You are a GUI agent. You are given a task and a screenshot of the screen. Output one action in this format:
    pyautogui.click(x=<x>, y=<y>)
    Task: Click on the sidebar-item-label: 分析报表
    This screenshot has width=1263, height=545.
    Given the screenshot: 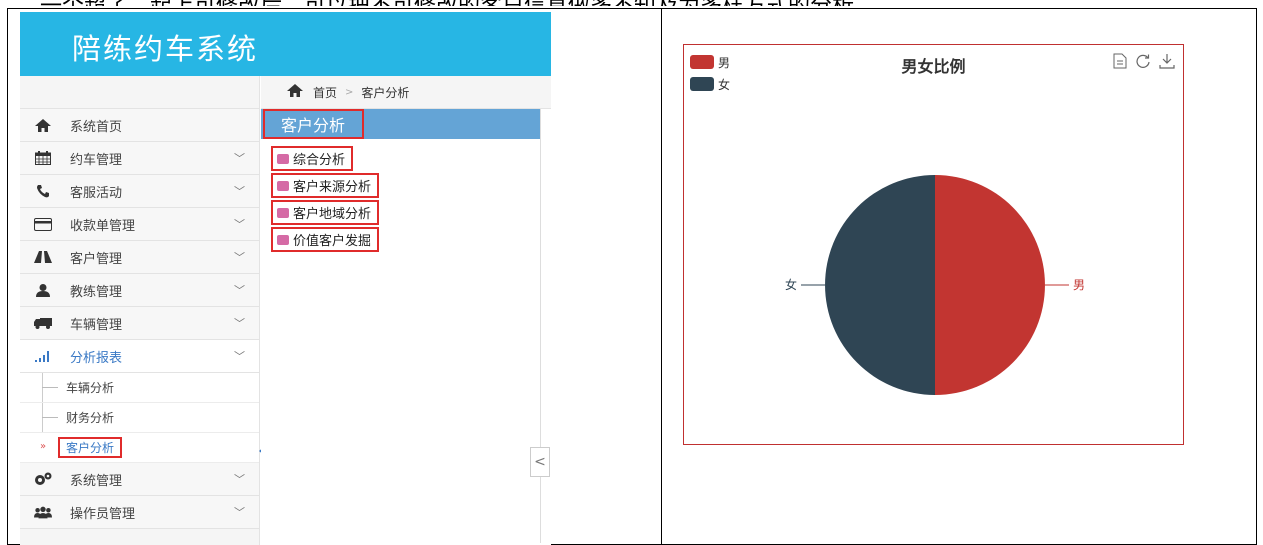 What is the action you would take?
    pyautogui.click(x=96, y=358)
    